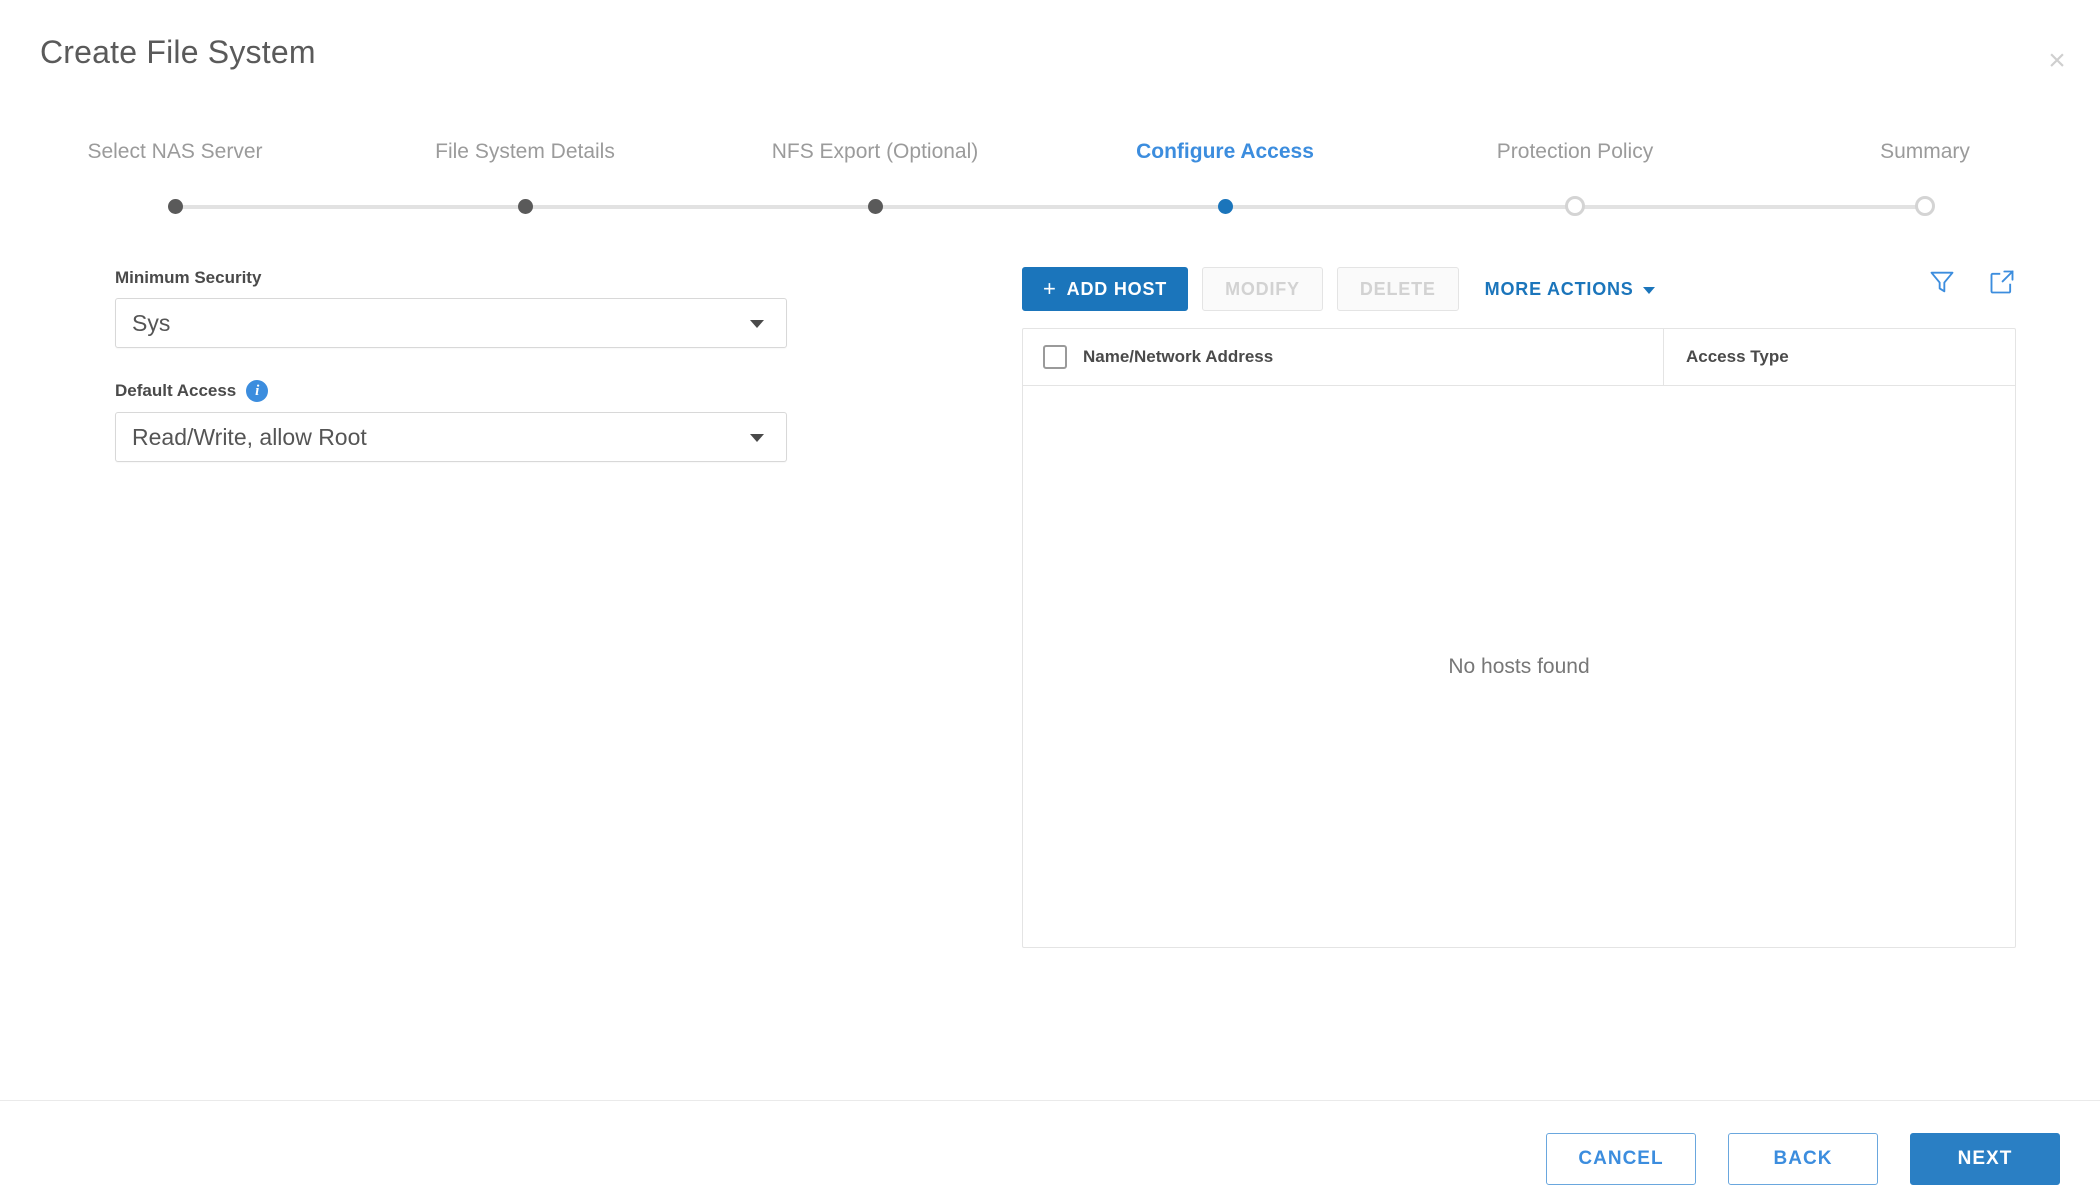 The height and width of the screenshot is (1197, 2100). What do you see at coordinates (151, 322) in the screenshot?
I see `minimum-security-value: Sys` at bounding box center [151, 322].